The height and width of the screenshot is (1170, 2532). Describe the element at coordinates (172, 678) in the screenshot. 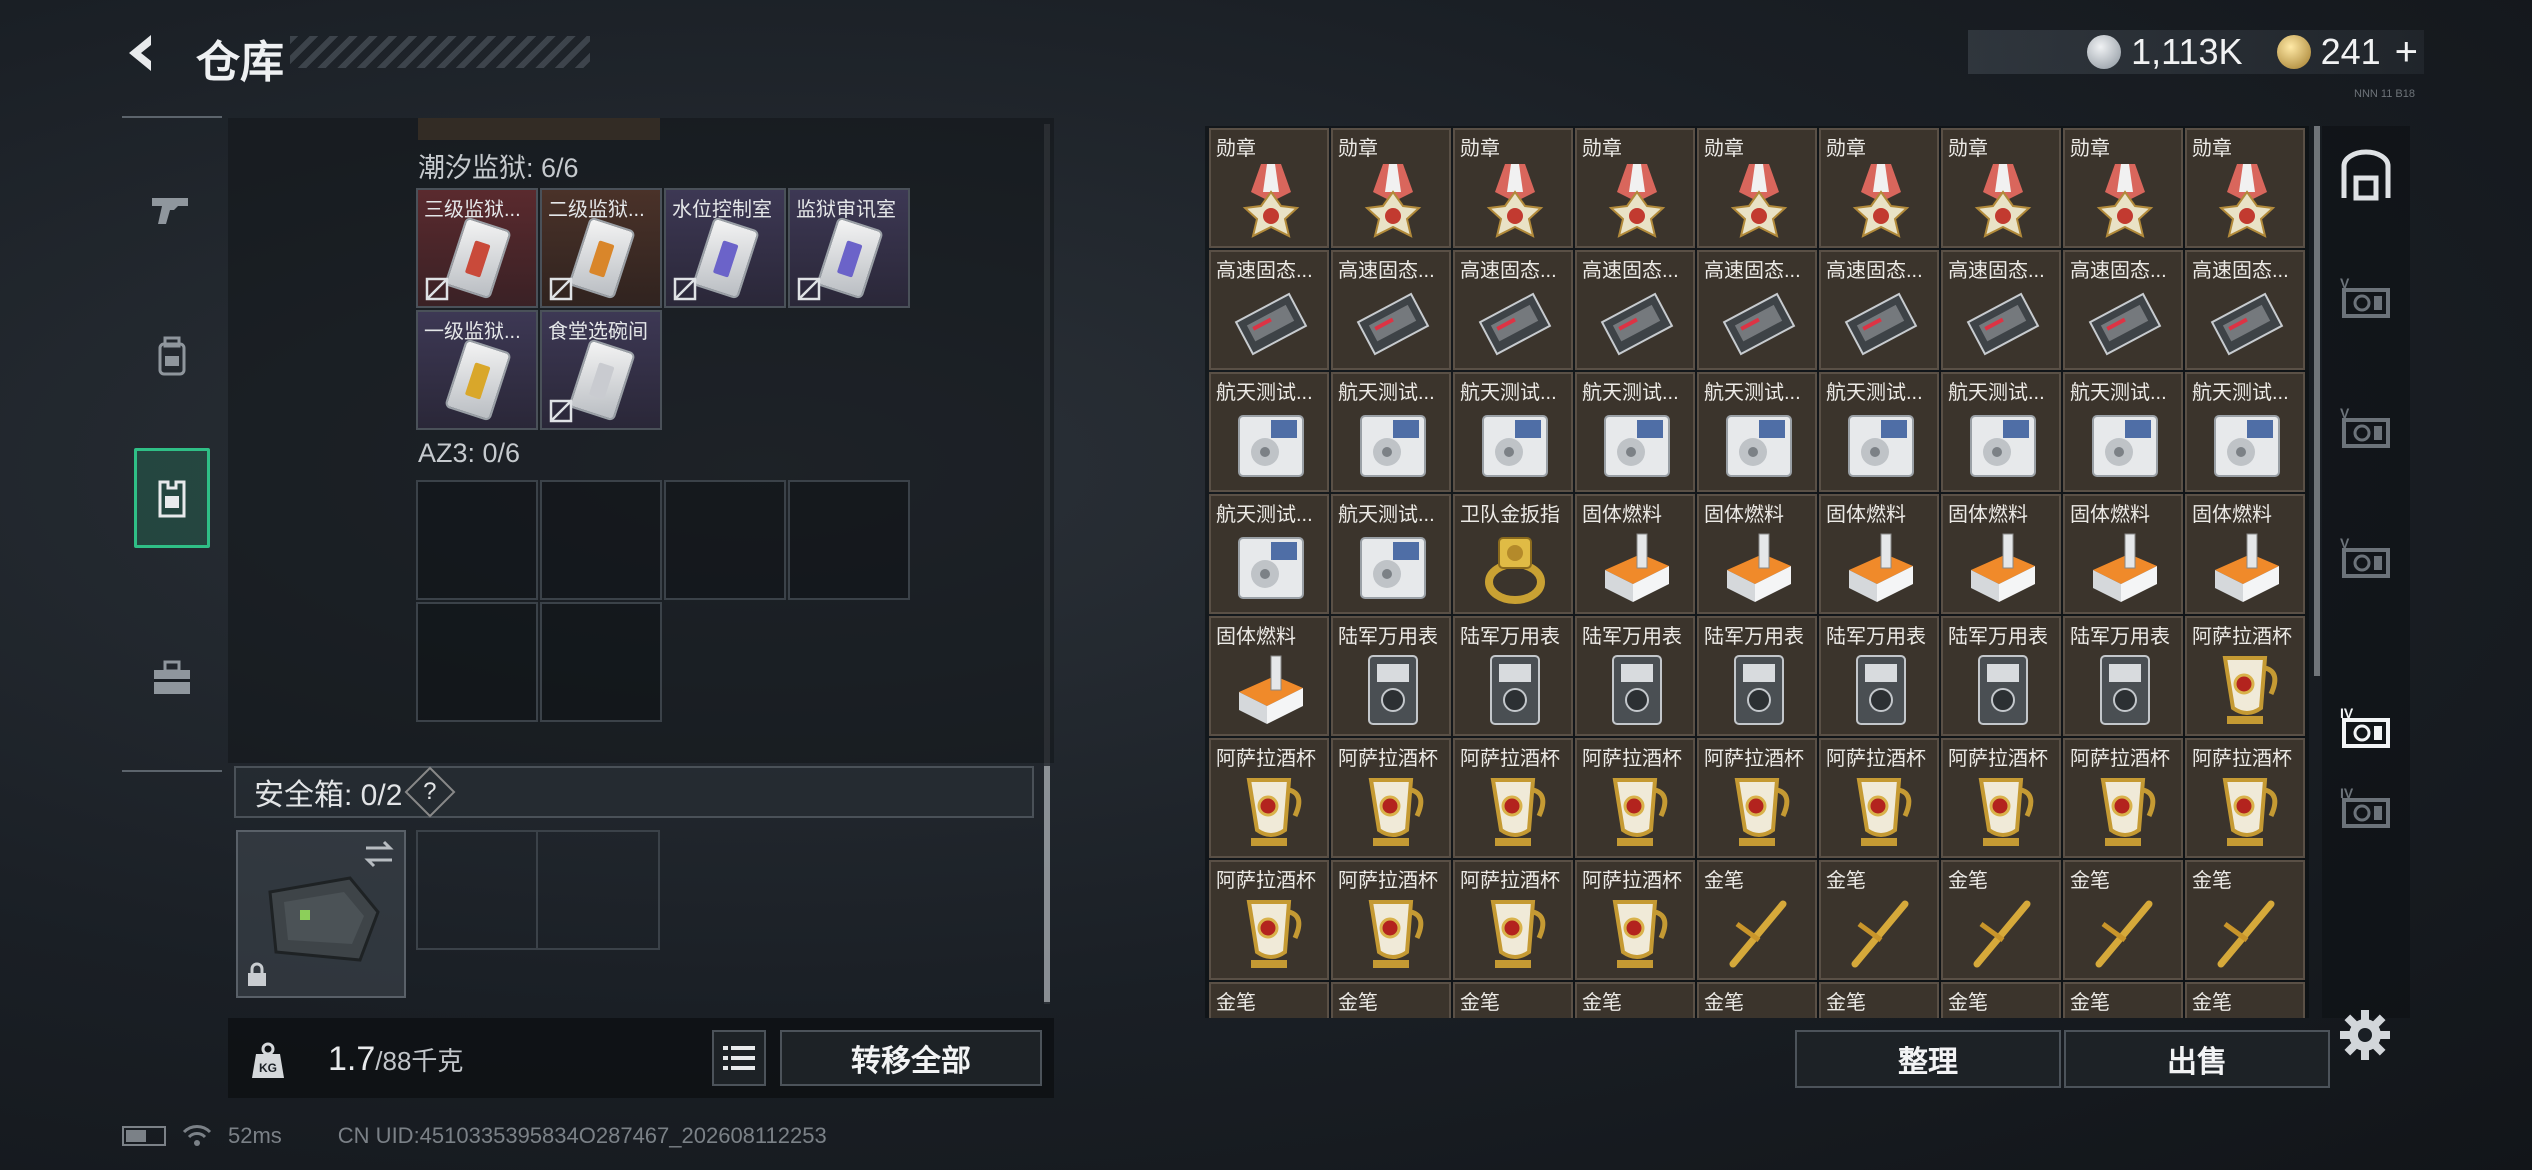

I see `nav-toolbox` at that location.